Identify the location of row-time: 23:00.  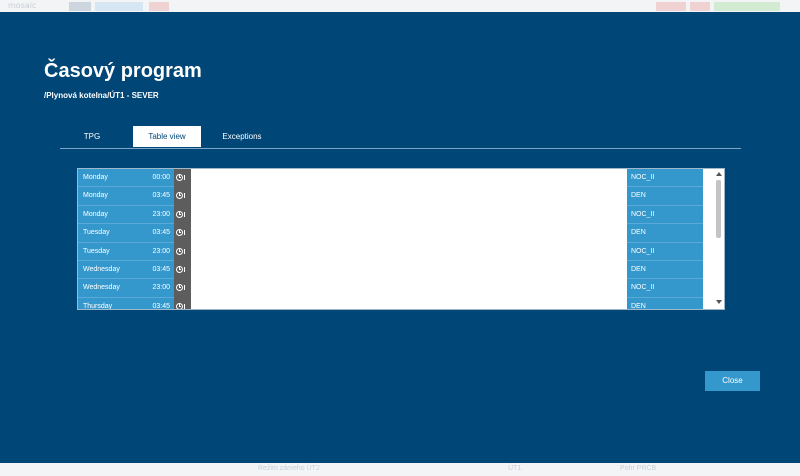
(161, 214).